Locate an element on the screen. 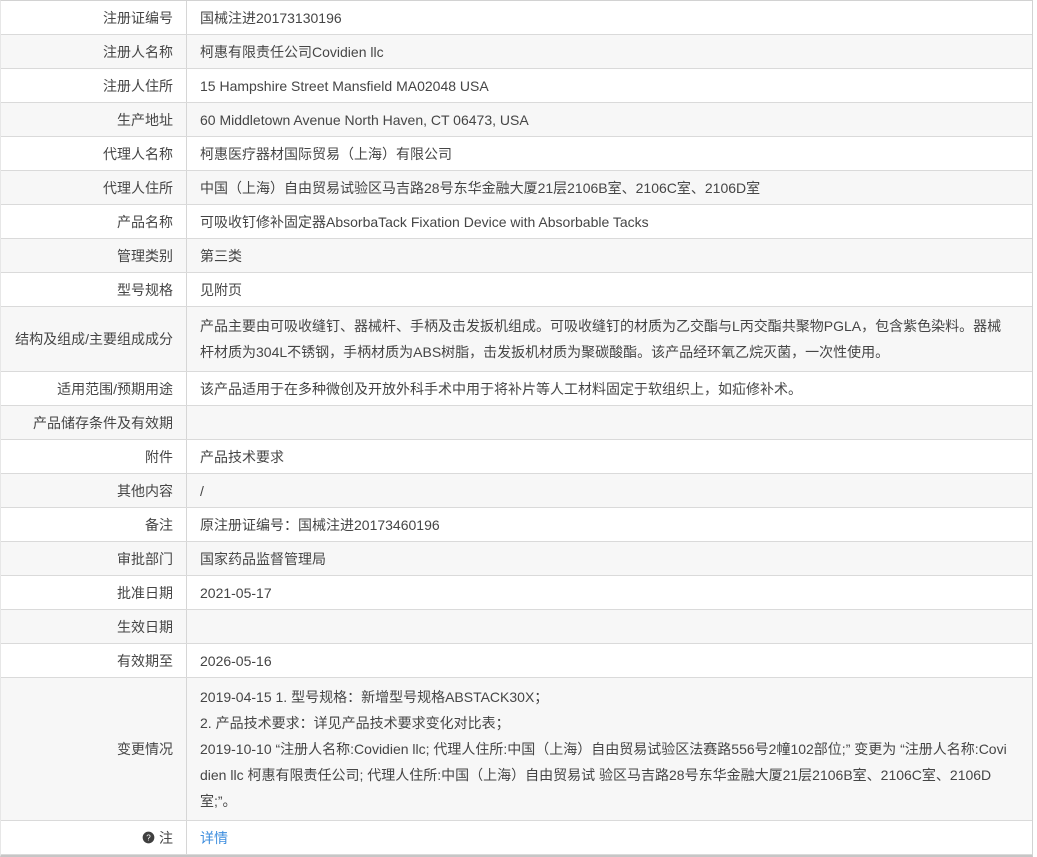 This screenshot has width=1037, height=857. row-value-text: 柯惠有限责任公司Covidien llc is located at coordinates (292, 51).